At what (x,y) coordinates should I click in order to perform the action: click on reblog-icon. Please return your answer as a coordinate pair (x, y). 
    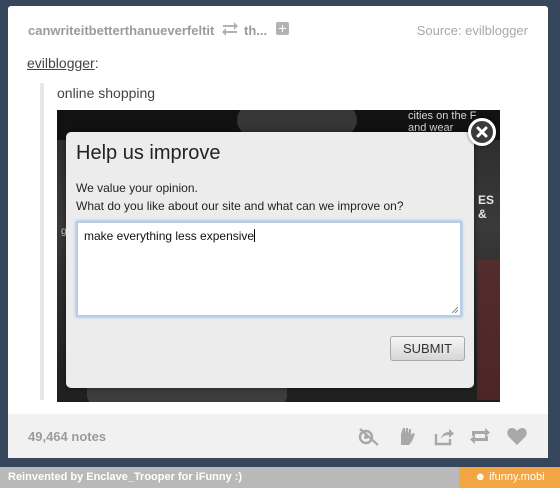
    Looking at the image, I should click on (480, 436).